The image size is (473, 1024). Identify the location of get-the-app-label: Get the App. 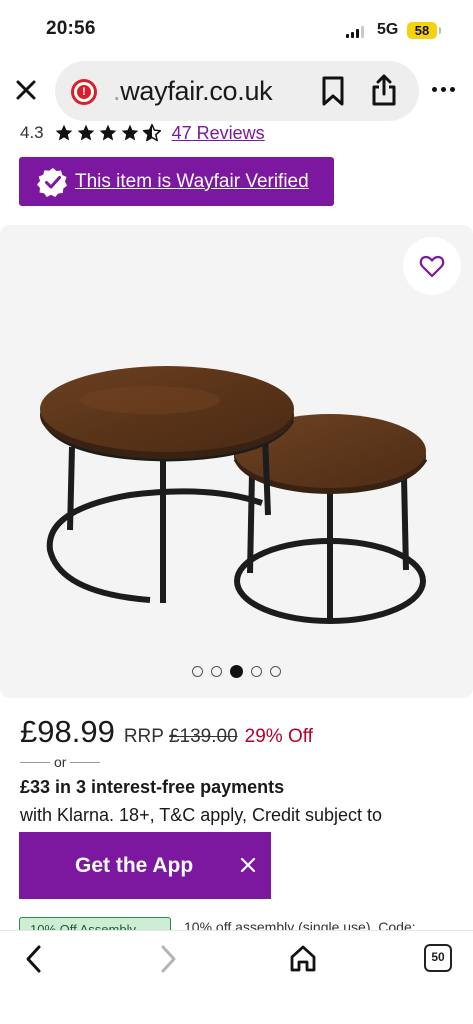
(134, 865).